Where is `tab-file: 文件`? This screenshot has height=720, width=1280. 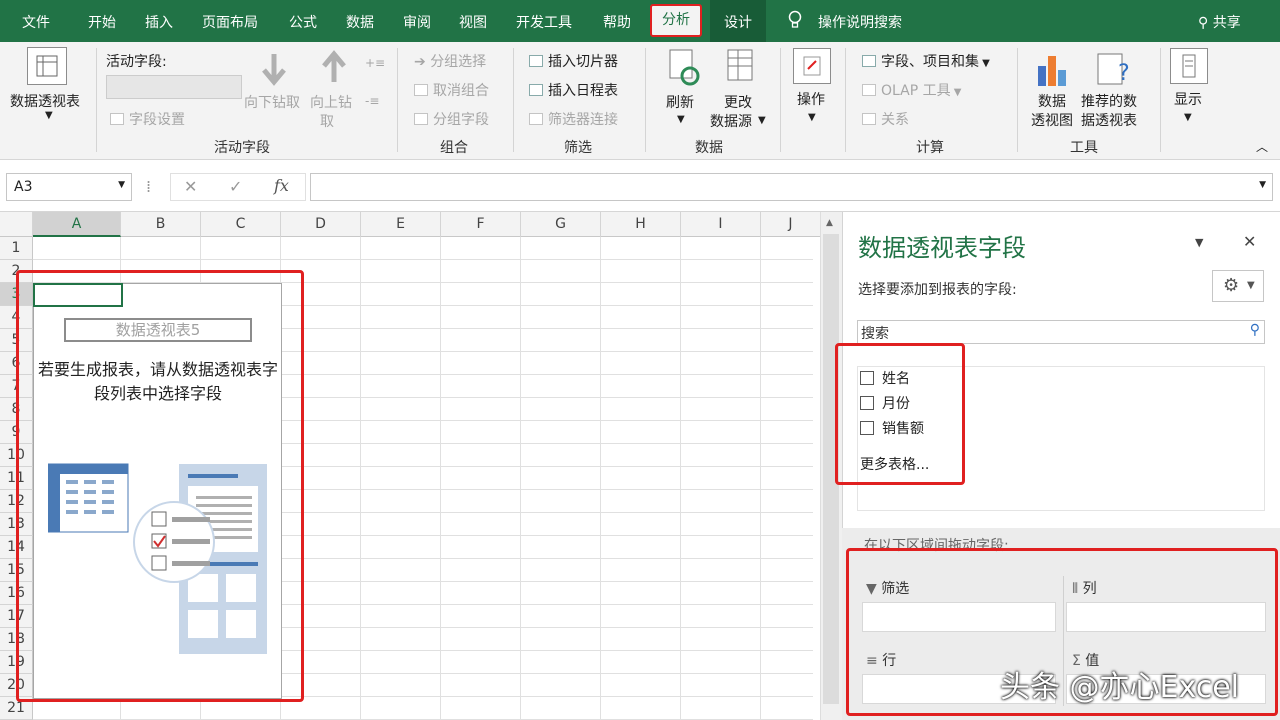 tab-file: 文件 is located at coordinates (36, 22).